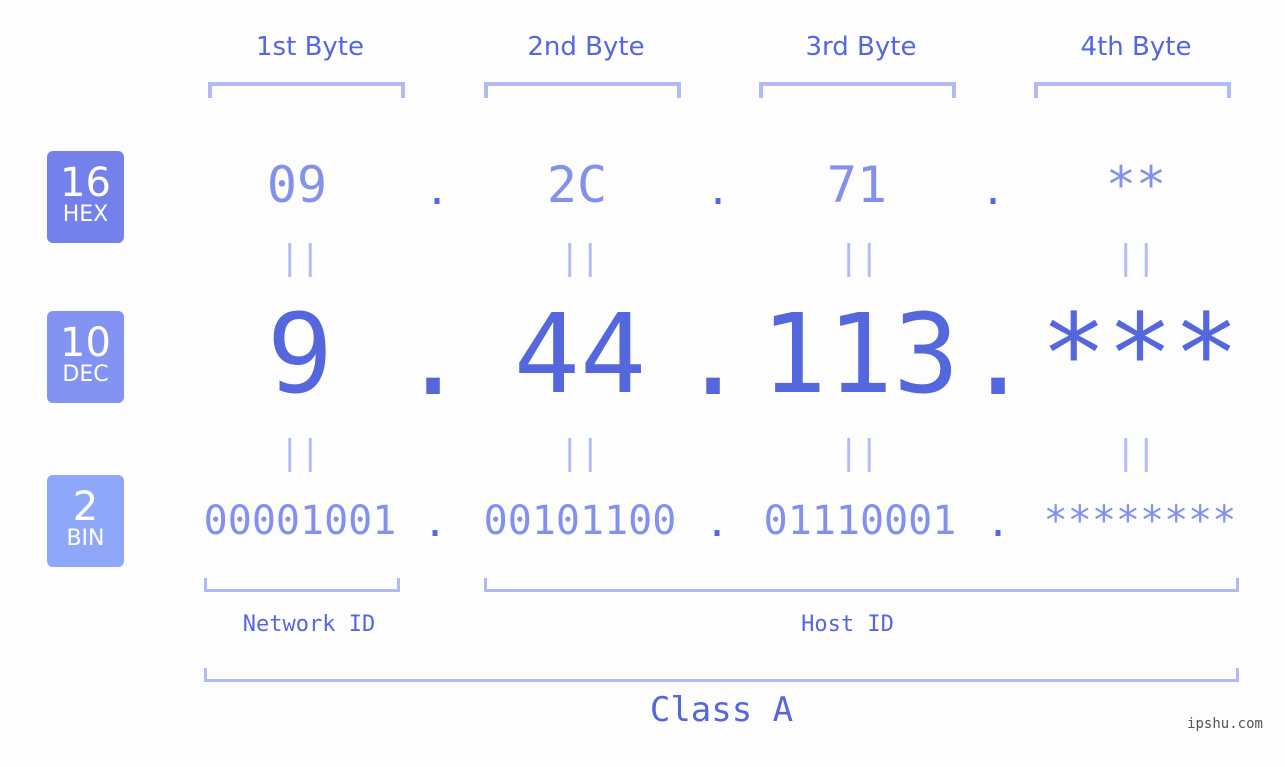 Image resolution: width=1285 pixels, height=767 pixels. Describe the element at coordinates (85, 507) in the screenshot. I see `bin-badge-number: 2` at that location.